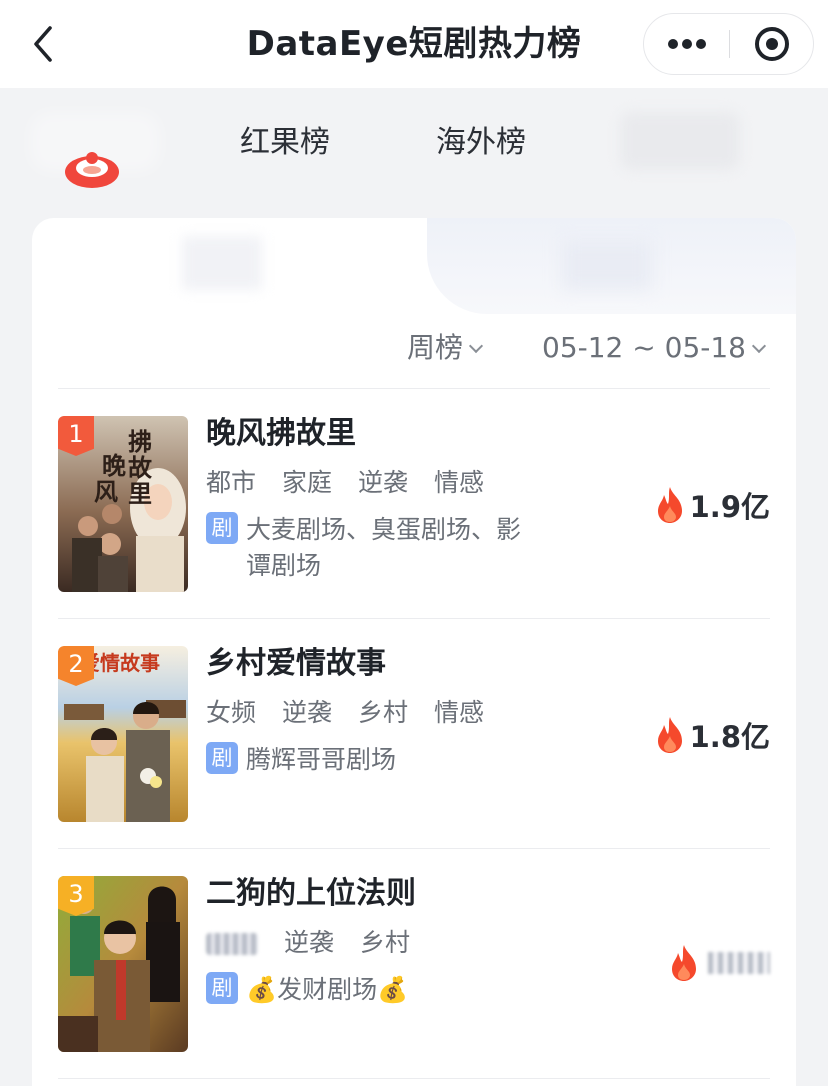 This screenshot has height=1086, width=828. What do you see at coordinates (607, 265) in the screenshot?
I see `blurred-card-tab-right` at bounding box center [607, 265].